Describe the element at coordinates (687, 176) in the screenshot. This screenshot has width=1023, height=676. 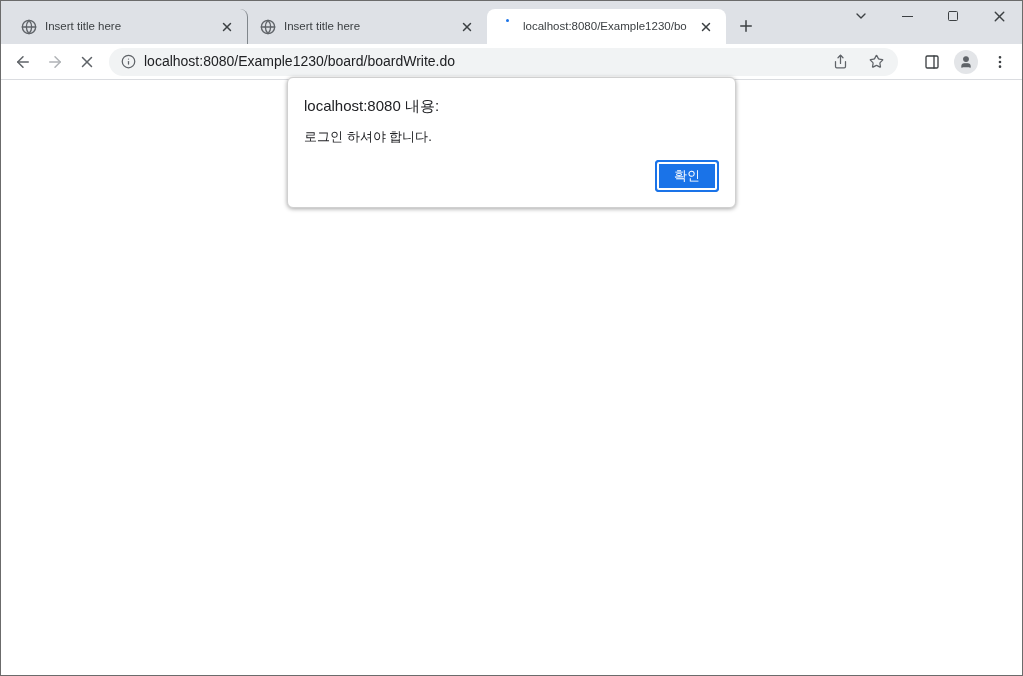
I see `ok-button: 확인` at that location.